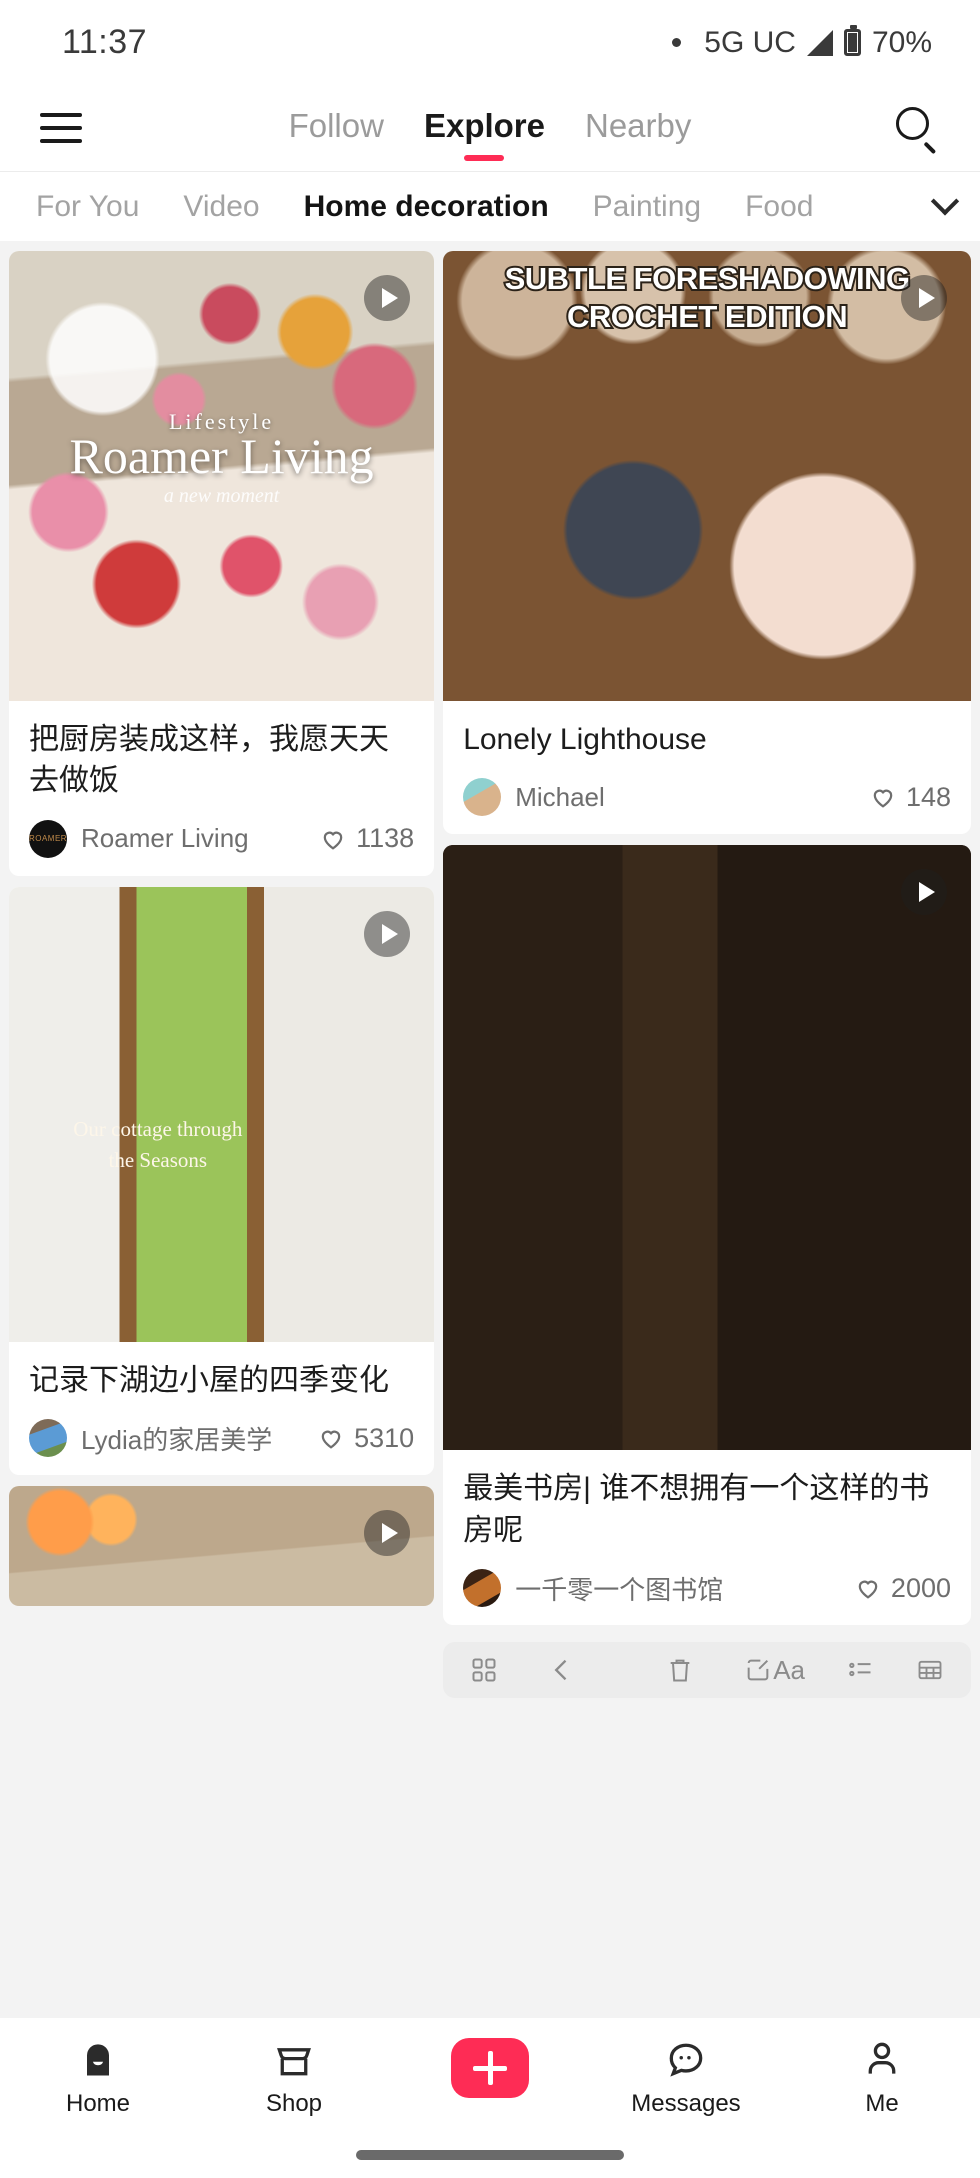  What do you see at coordinates (221, 455) in the screenshot?
I see `thumbnail-overlay-line2: Roamer Living` at bounding box center [221, 455].